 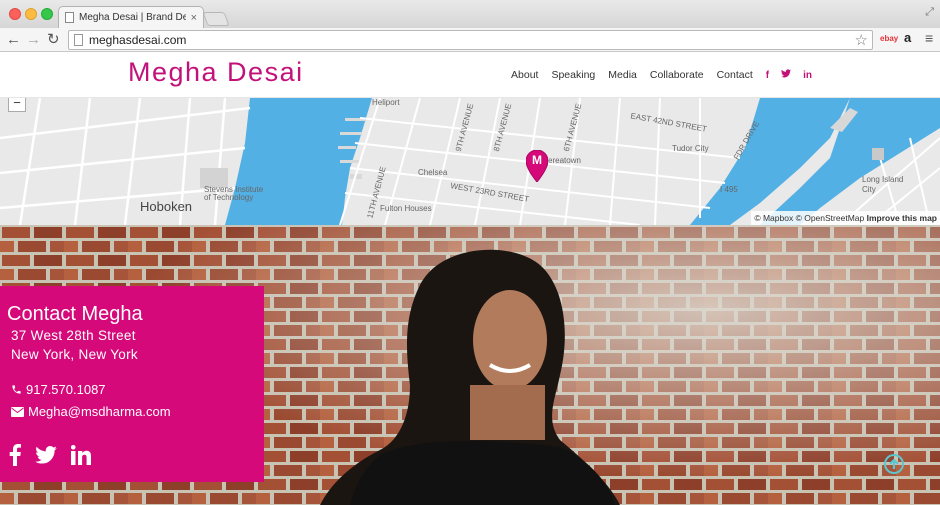 I want to click on back-to-top-arrow-icon, so click(x=894, y=464).